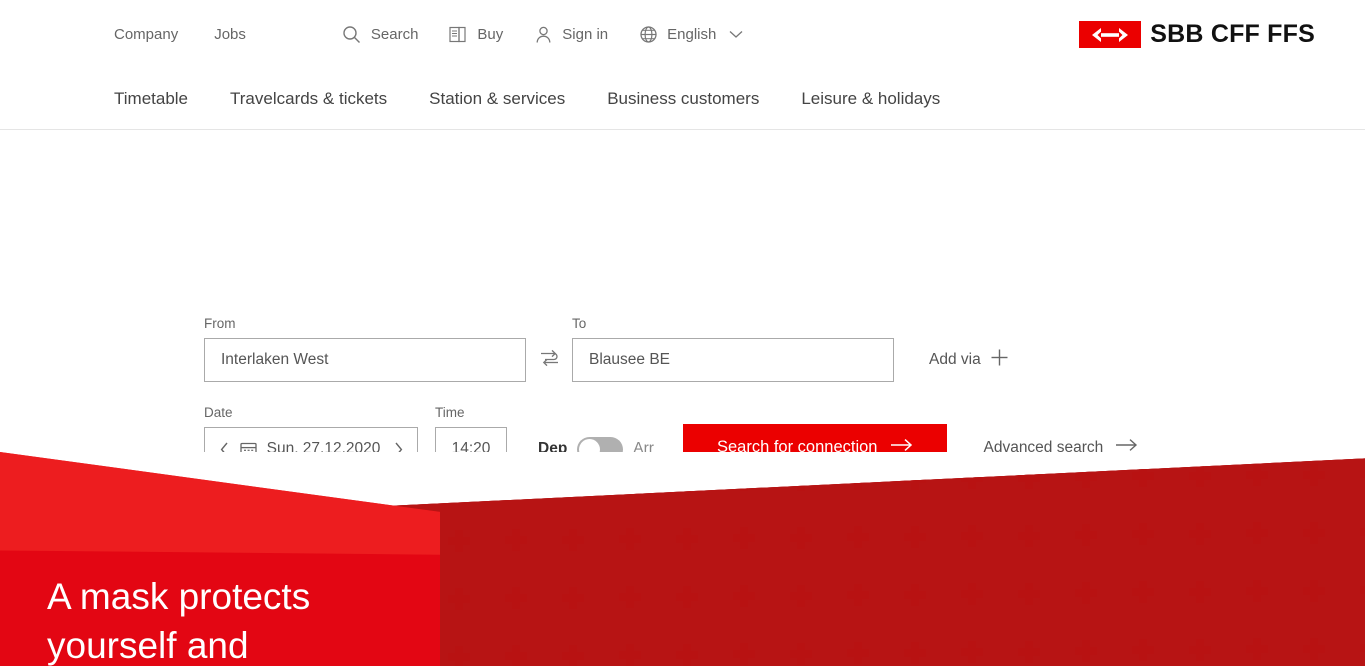  I want to click on ticket-icon, so click(458, 34).